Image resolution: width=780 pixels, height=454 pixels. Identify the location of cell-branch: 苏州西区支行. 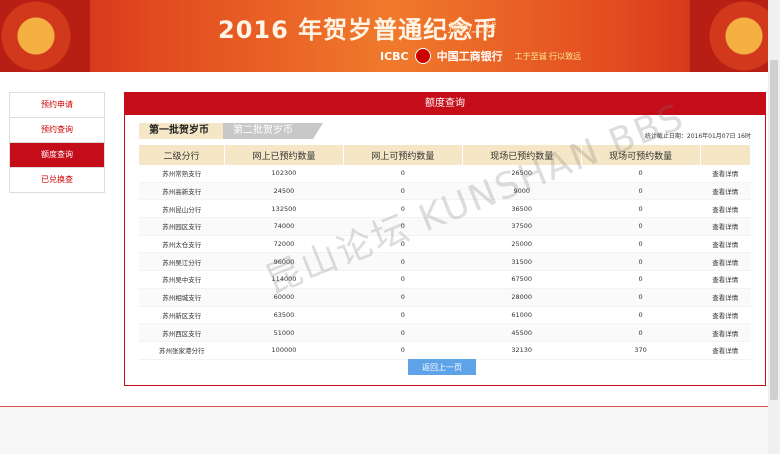
(182, 332).